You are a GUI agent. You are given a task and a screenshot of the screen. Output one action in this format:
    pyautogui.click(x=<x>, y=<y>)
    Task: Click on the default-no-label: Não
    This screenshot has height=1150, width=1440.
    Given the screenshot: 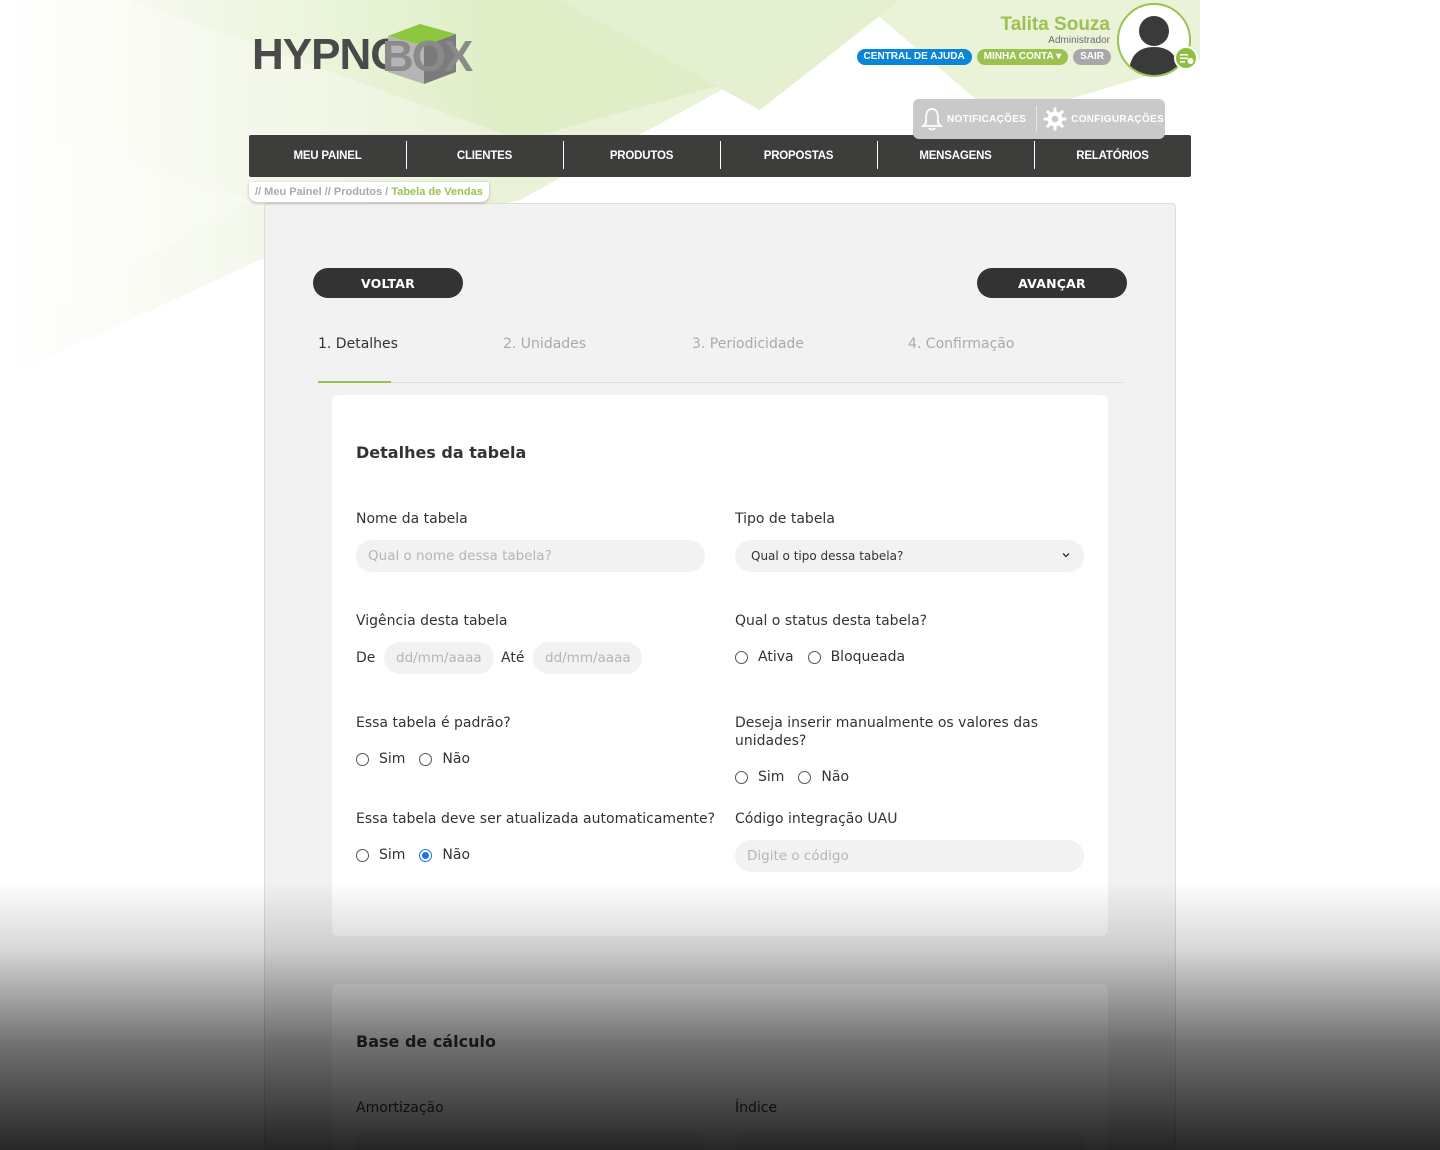 What is the action you would take?
    pyautogui.click(x=456, y=759)
    